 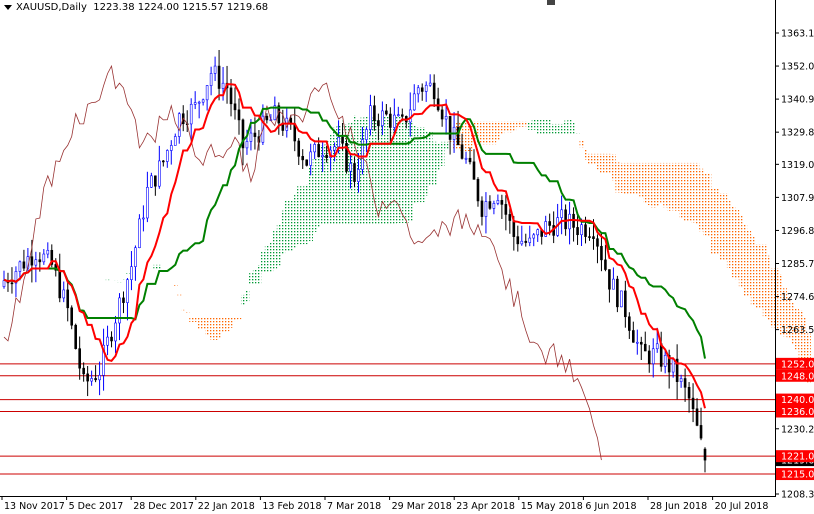 What do you see at coordinates (291, 506) in the screenshot?
I see `x-tick-label: 13 Feb 2018` at bounding box center [291, 506].